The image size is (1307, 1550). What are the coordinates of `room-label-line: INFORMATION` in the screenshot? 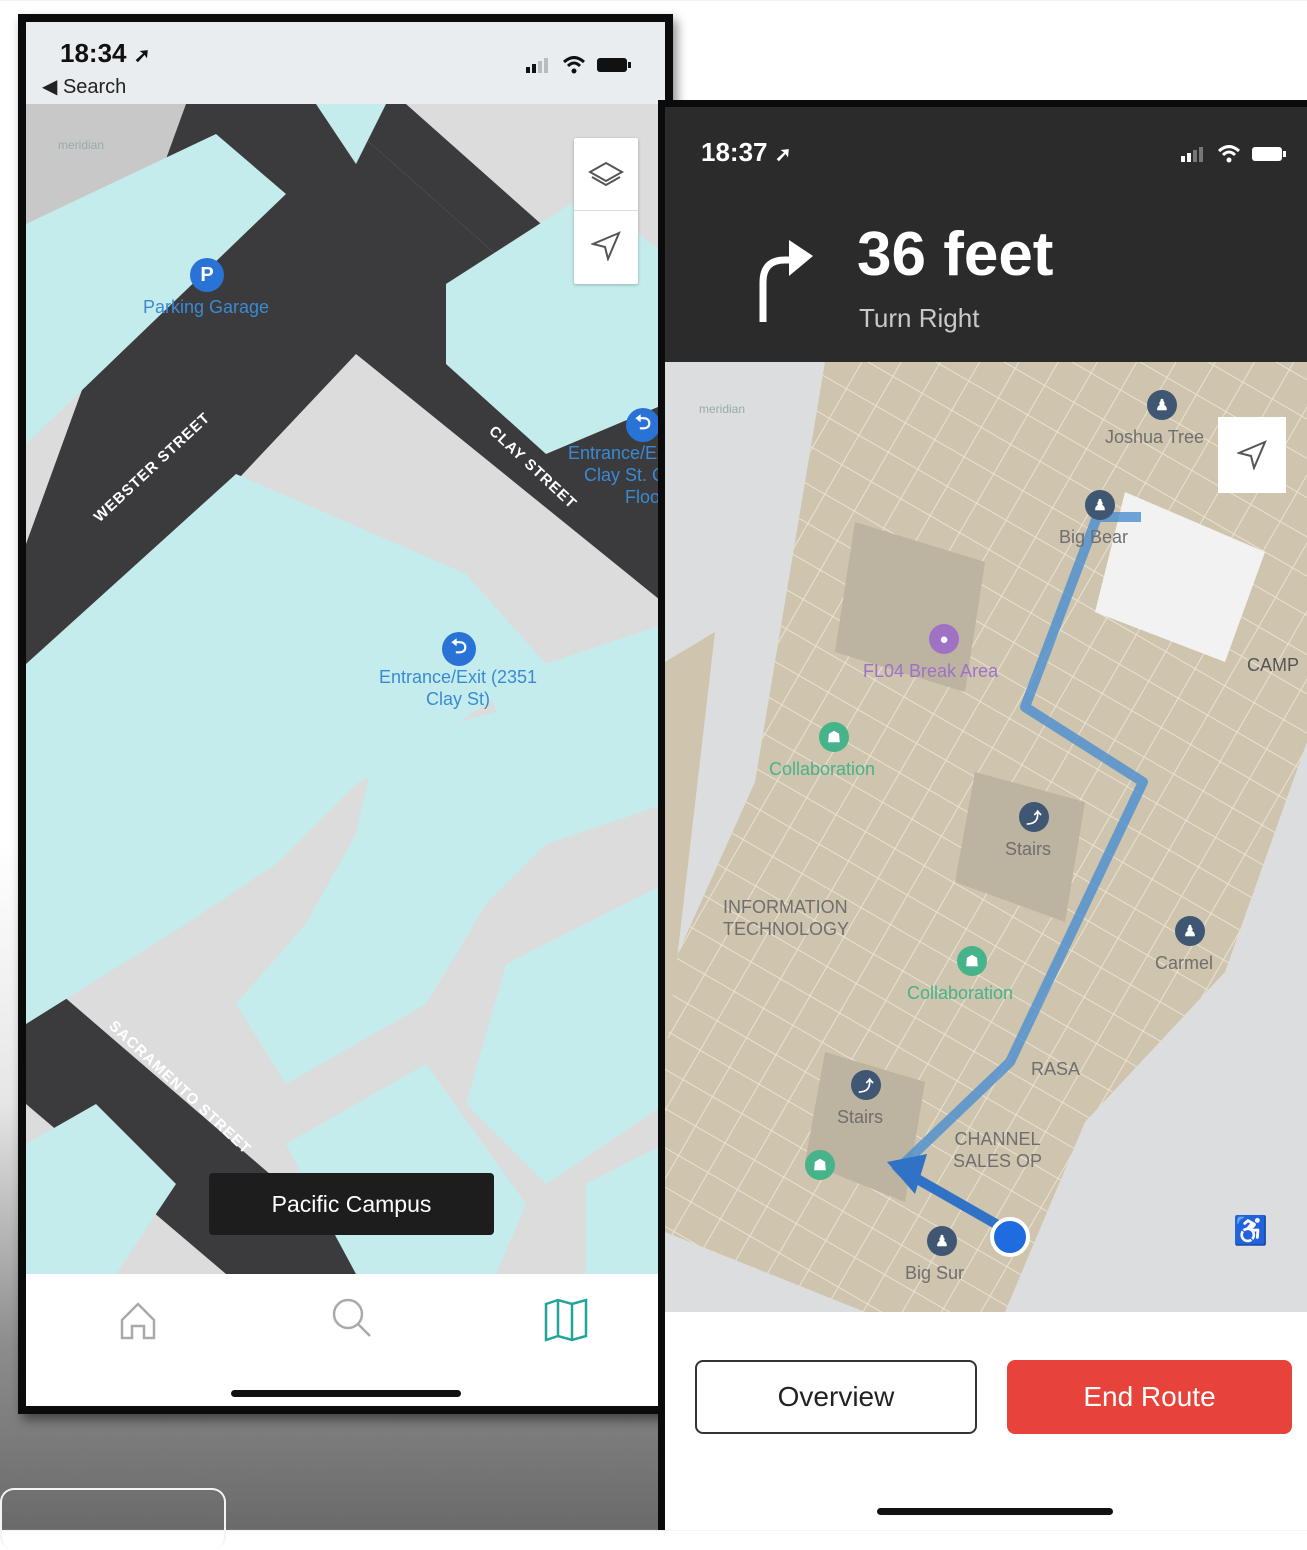 It's located at (785, 907).